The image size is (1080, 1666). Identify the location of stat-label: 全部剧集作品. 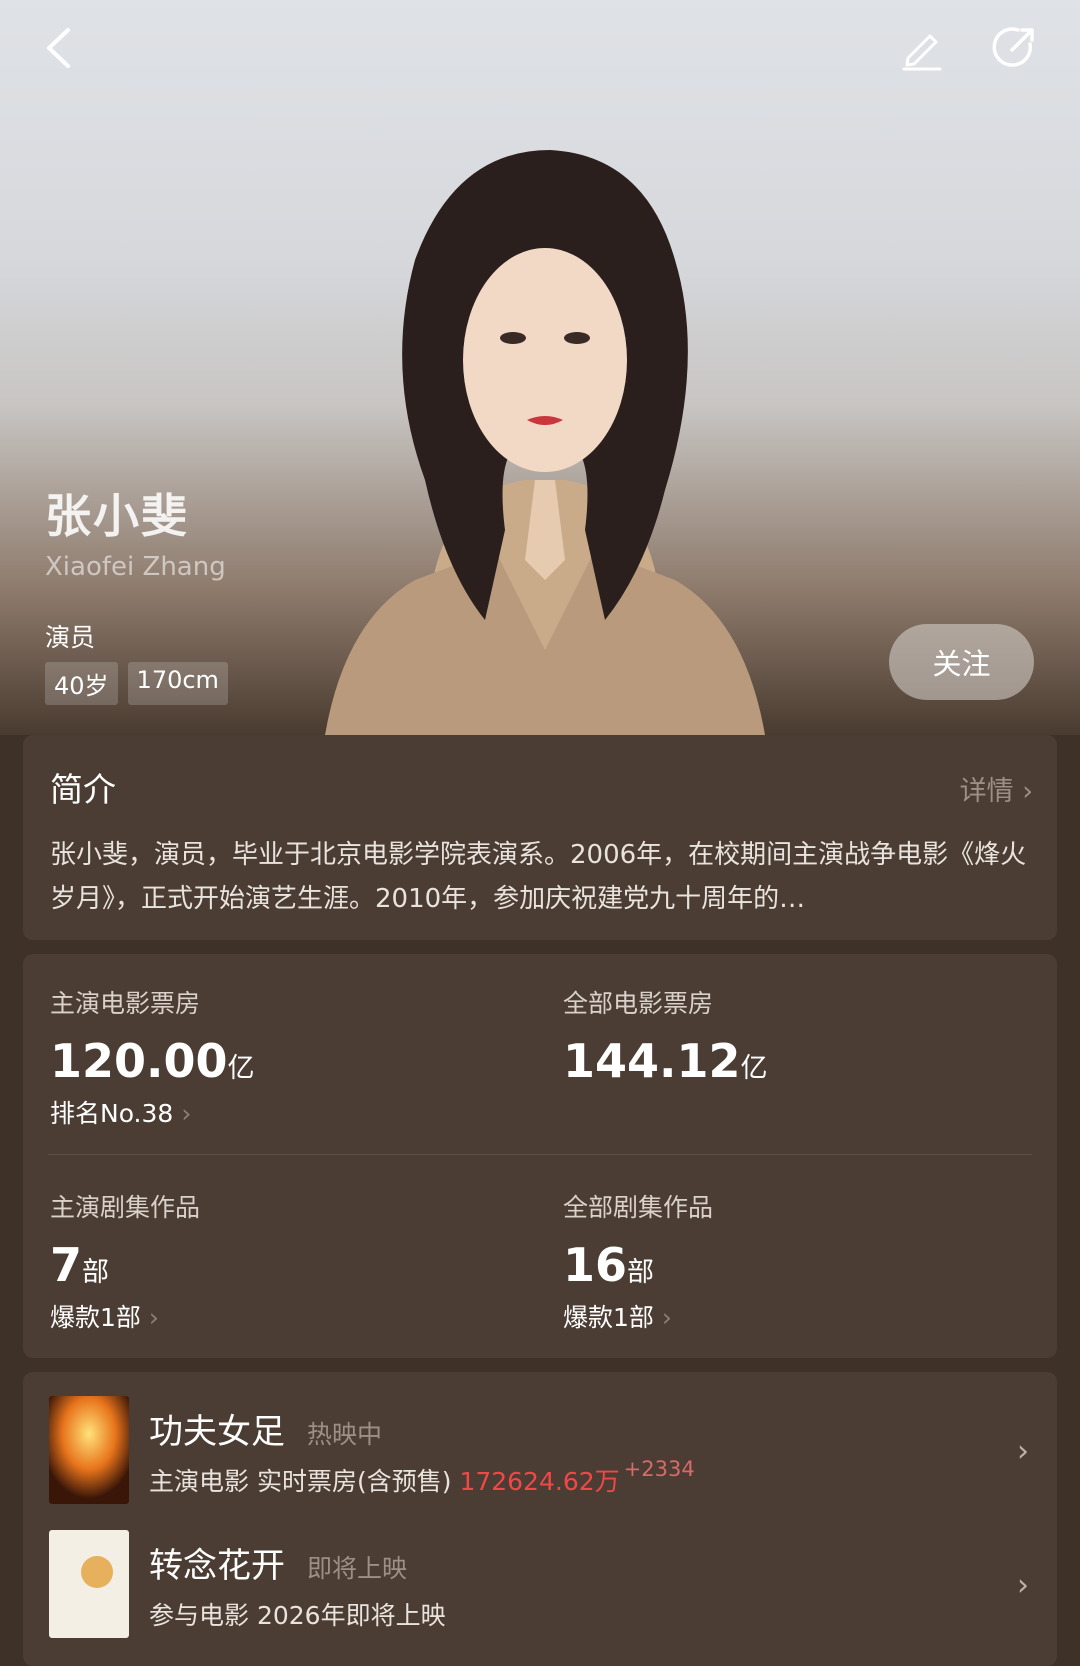
(638, 1207).